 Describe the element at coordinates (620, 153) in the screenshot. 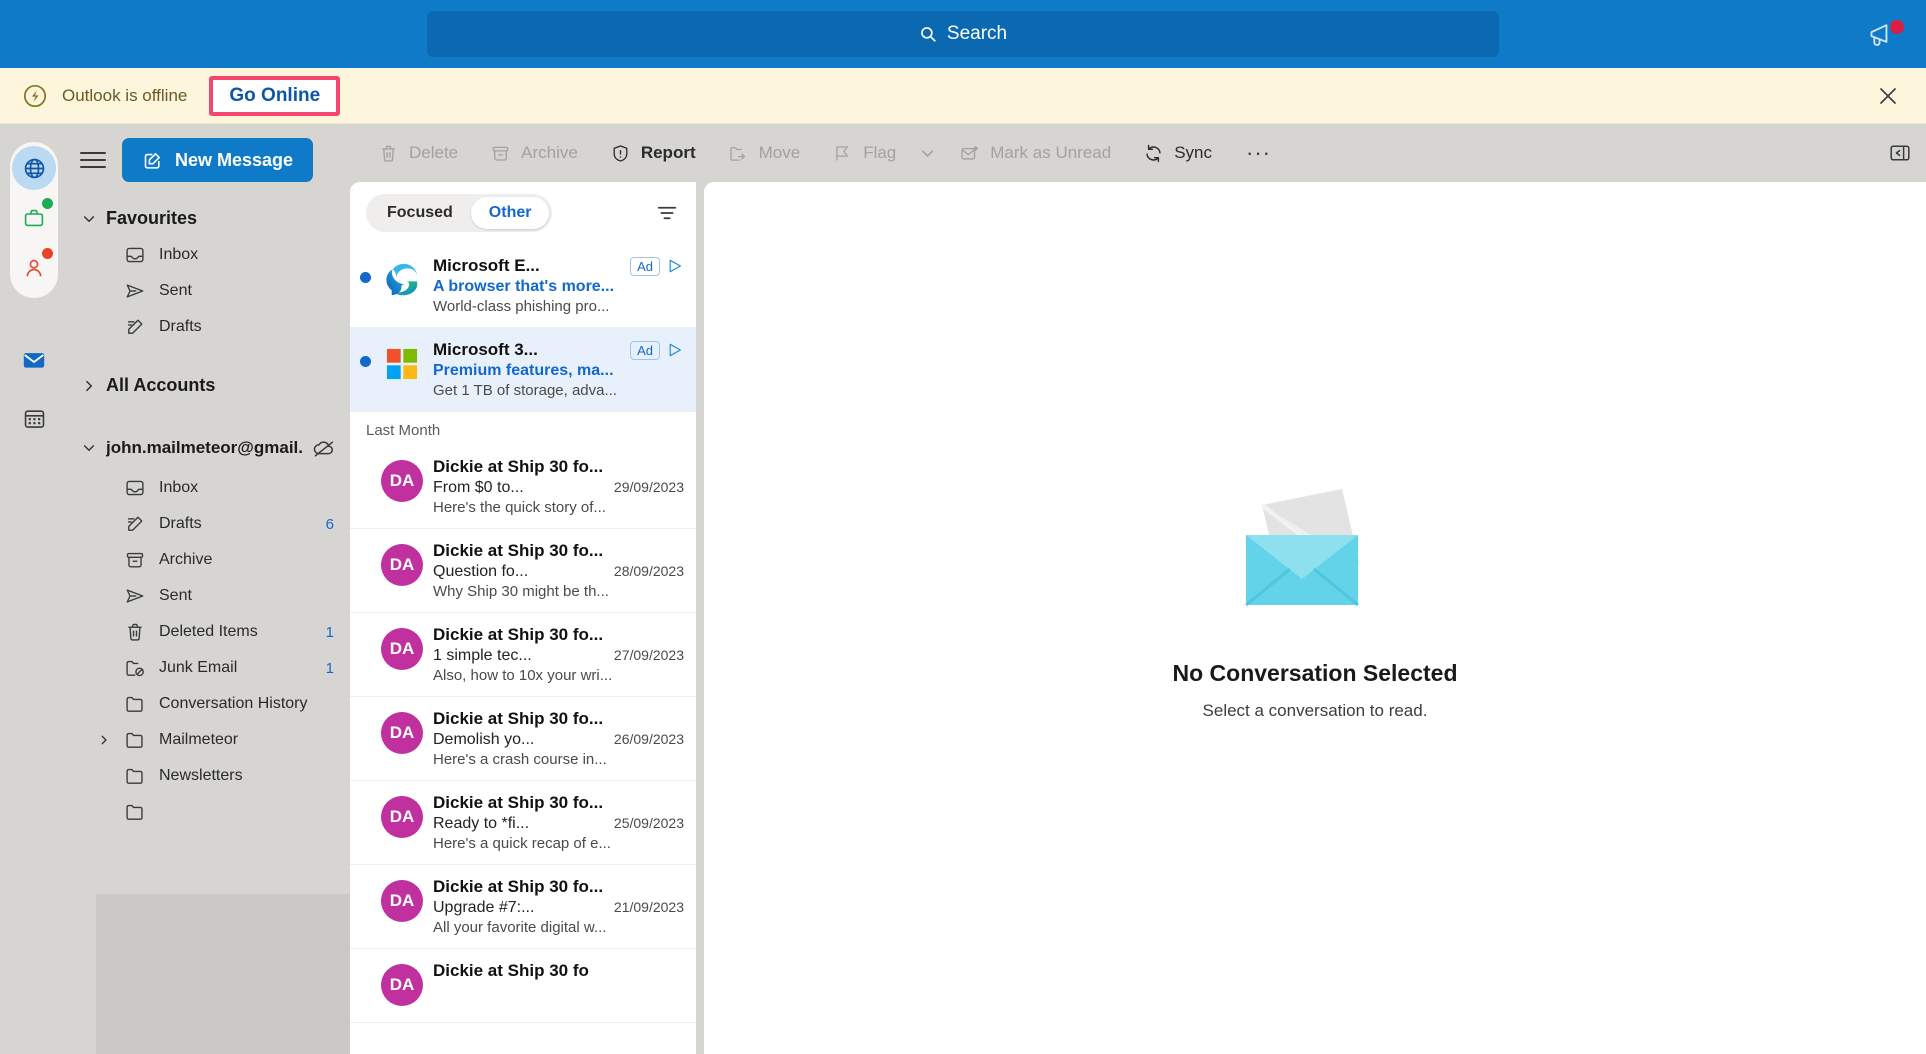

I see `report-shield-icon` at that location.